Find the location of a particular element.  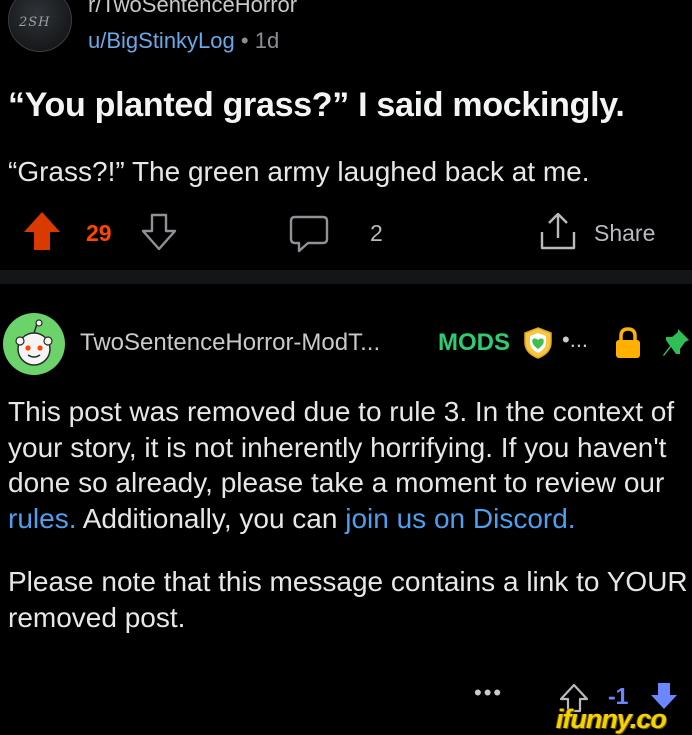

mod-avatar is located at coordinates (34, 344).